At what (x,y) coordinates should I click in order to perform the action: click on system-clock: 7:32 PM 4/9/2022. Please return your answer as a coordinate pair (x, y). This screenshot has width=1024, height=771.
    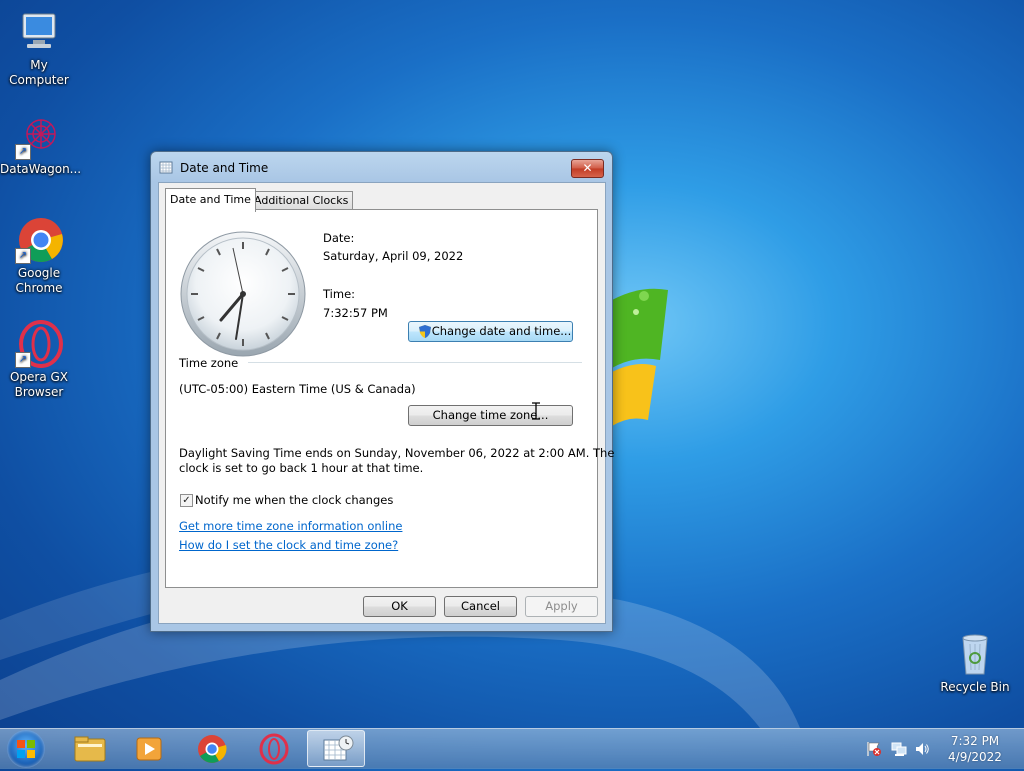
    Looking at the image, I should click on (975, 749).